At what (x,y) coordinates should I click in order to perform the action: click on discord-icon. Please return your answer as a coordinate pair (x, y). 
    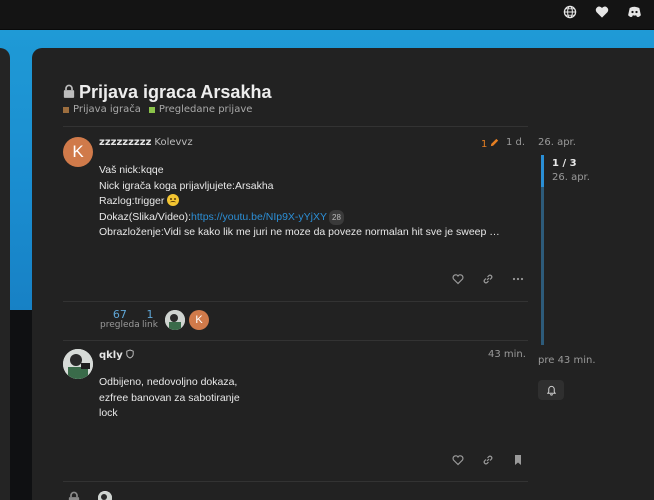
    Looking at the image, I should click on (636, 14).